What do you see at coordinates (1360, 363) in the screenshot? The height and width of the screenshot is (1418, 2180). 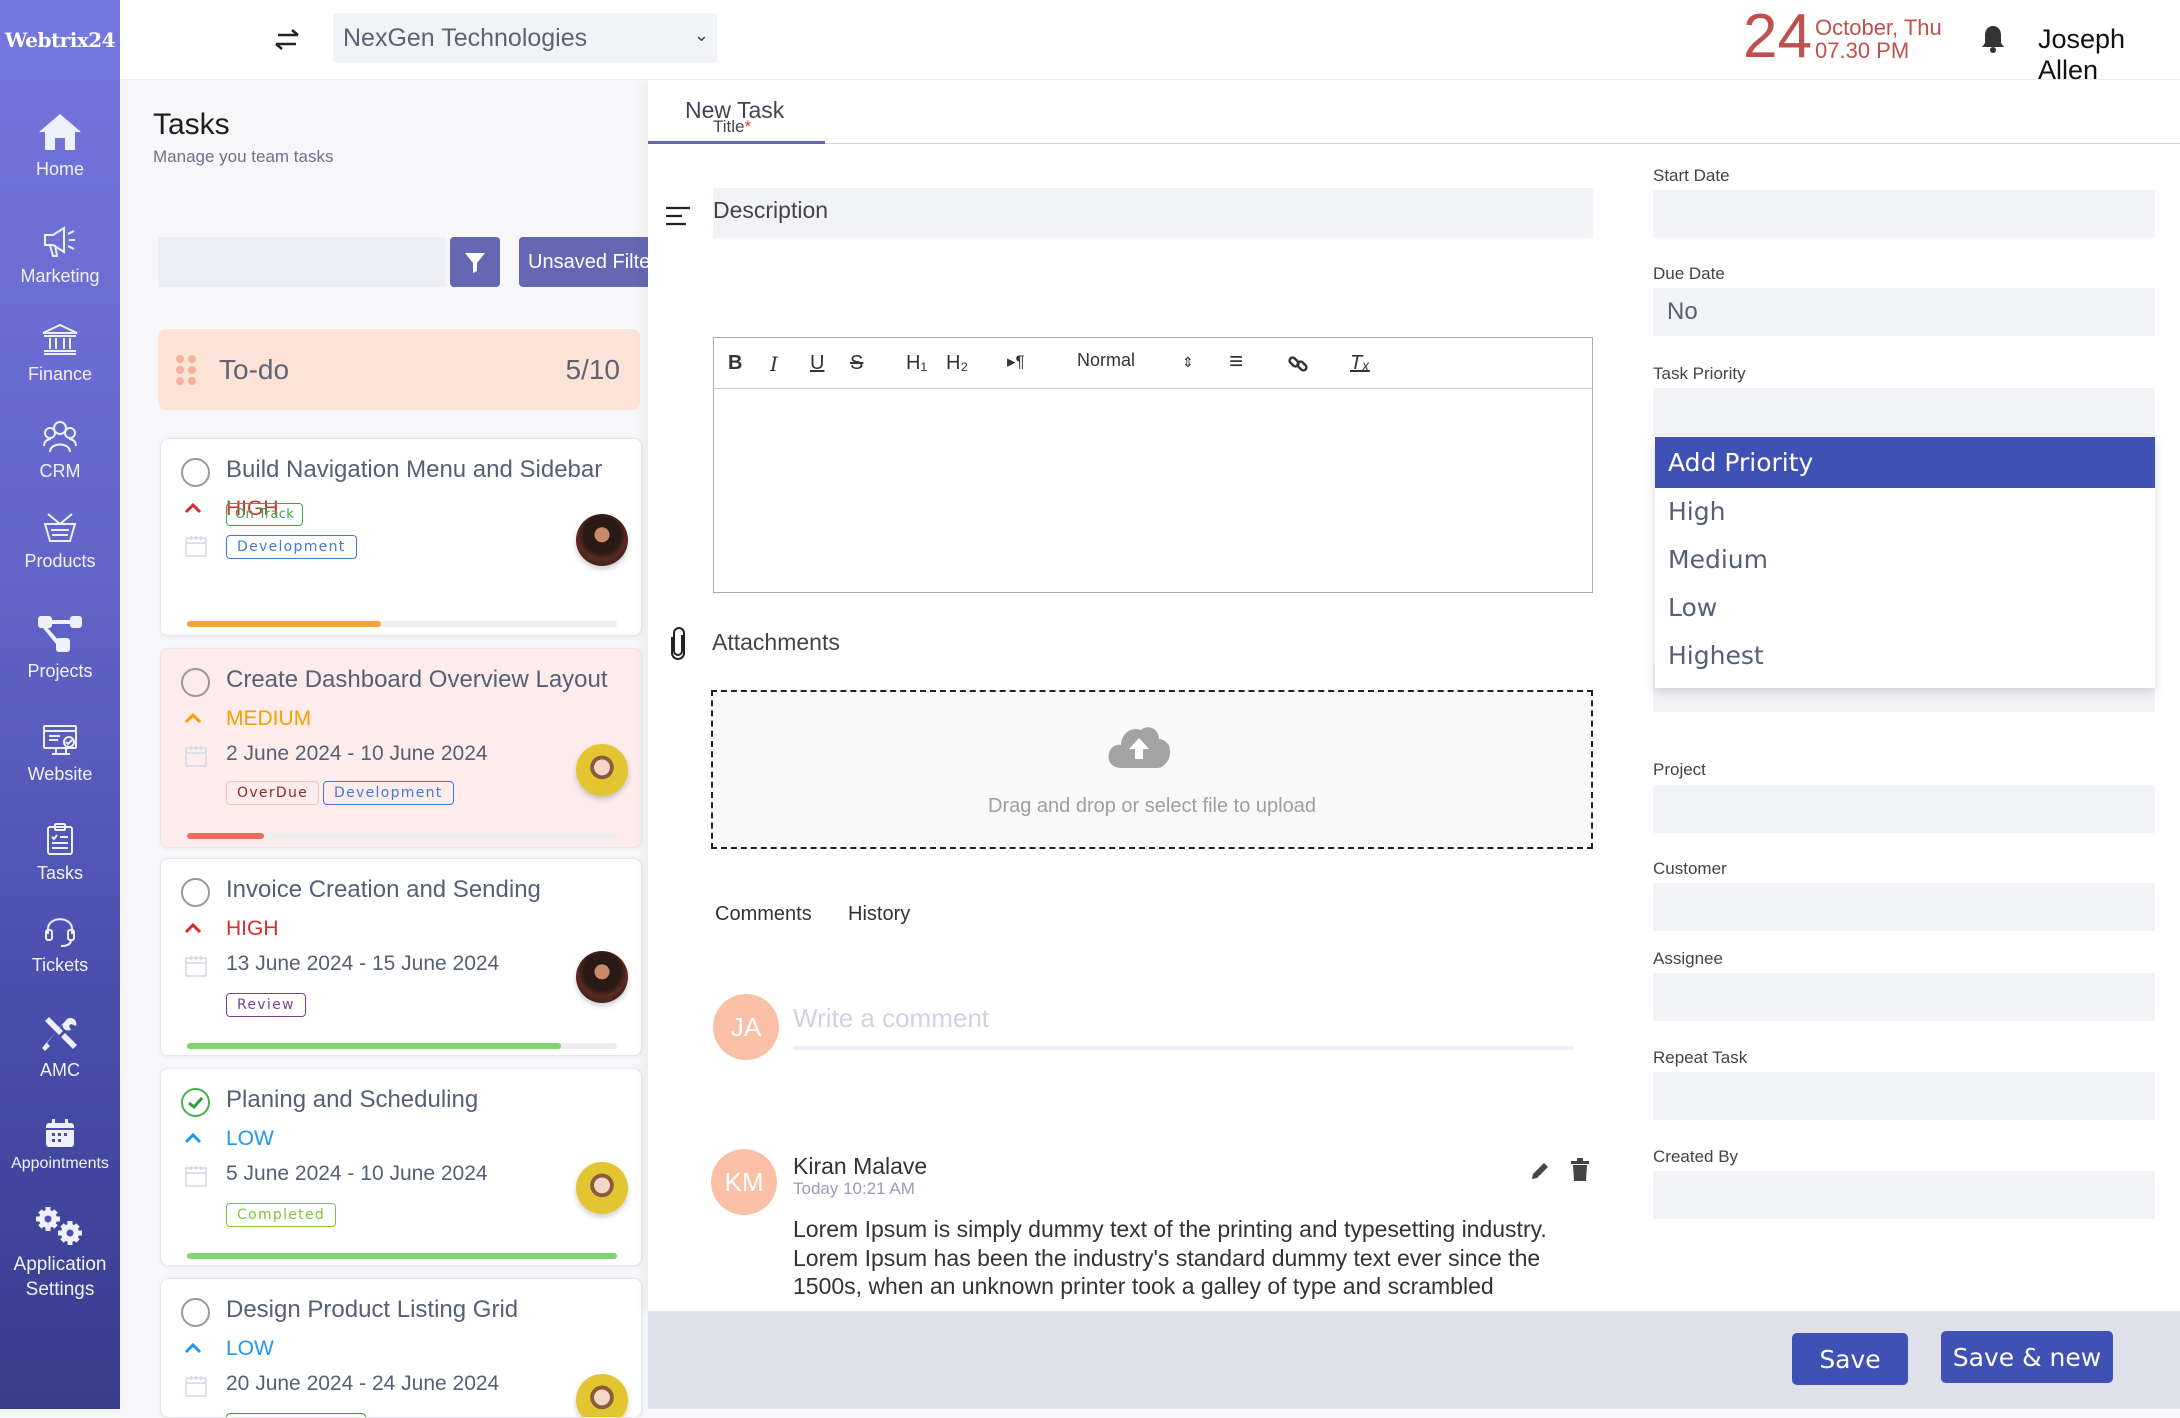 I see `clear-format-button: Tₓ` at bounding box center [1360, 363].